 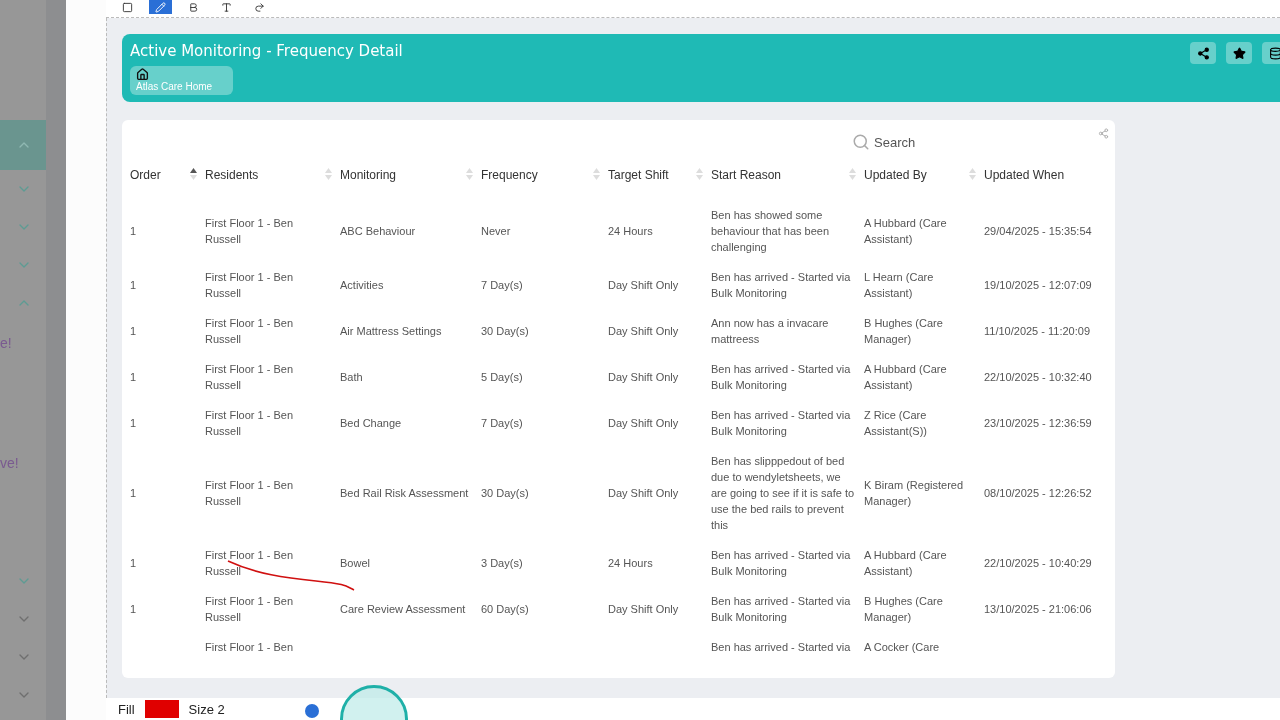 What do you see at coordinates (895, 175) in the screenshot?
I see `column-header: Updated By` at bounding box center [895, 175].